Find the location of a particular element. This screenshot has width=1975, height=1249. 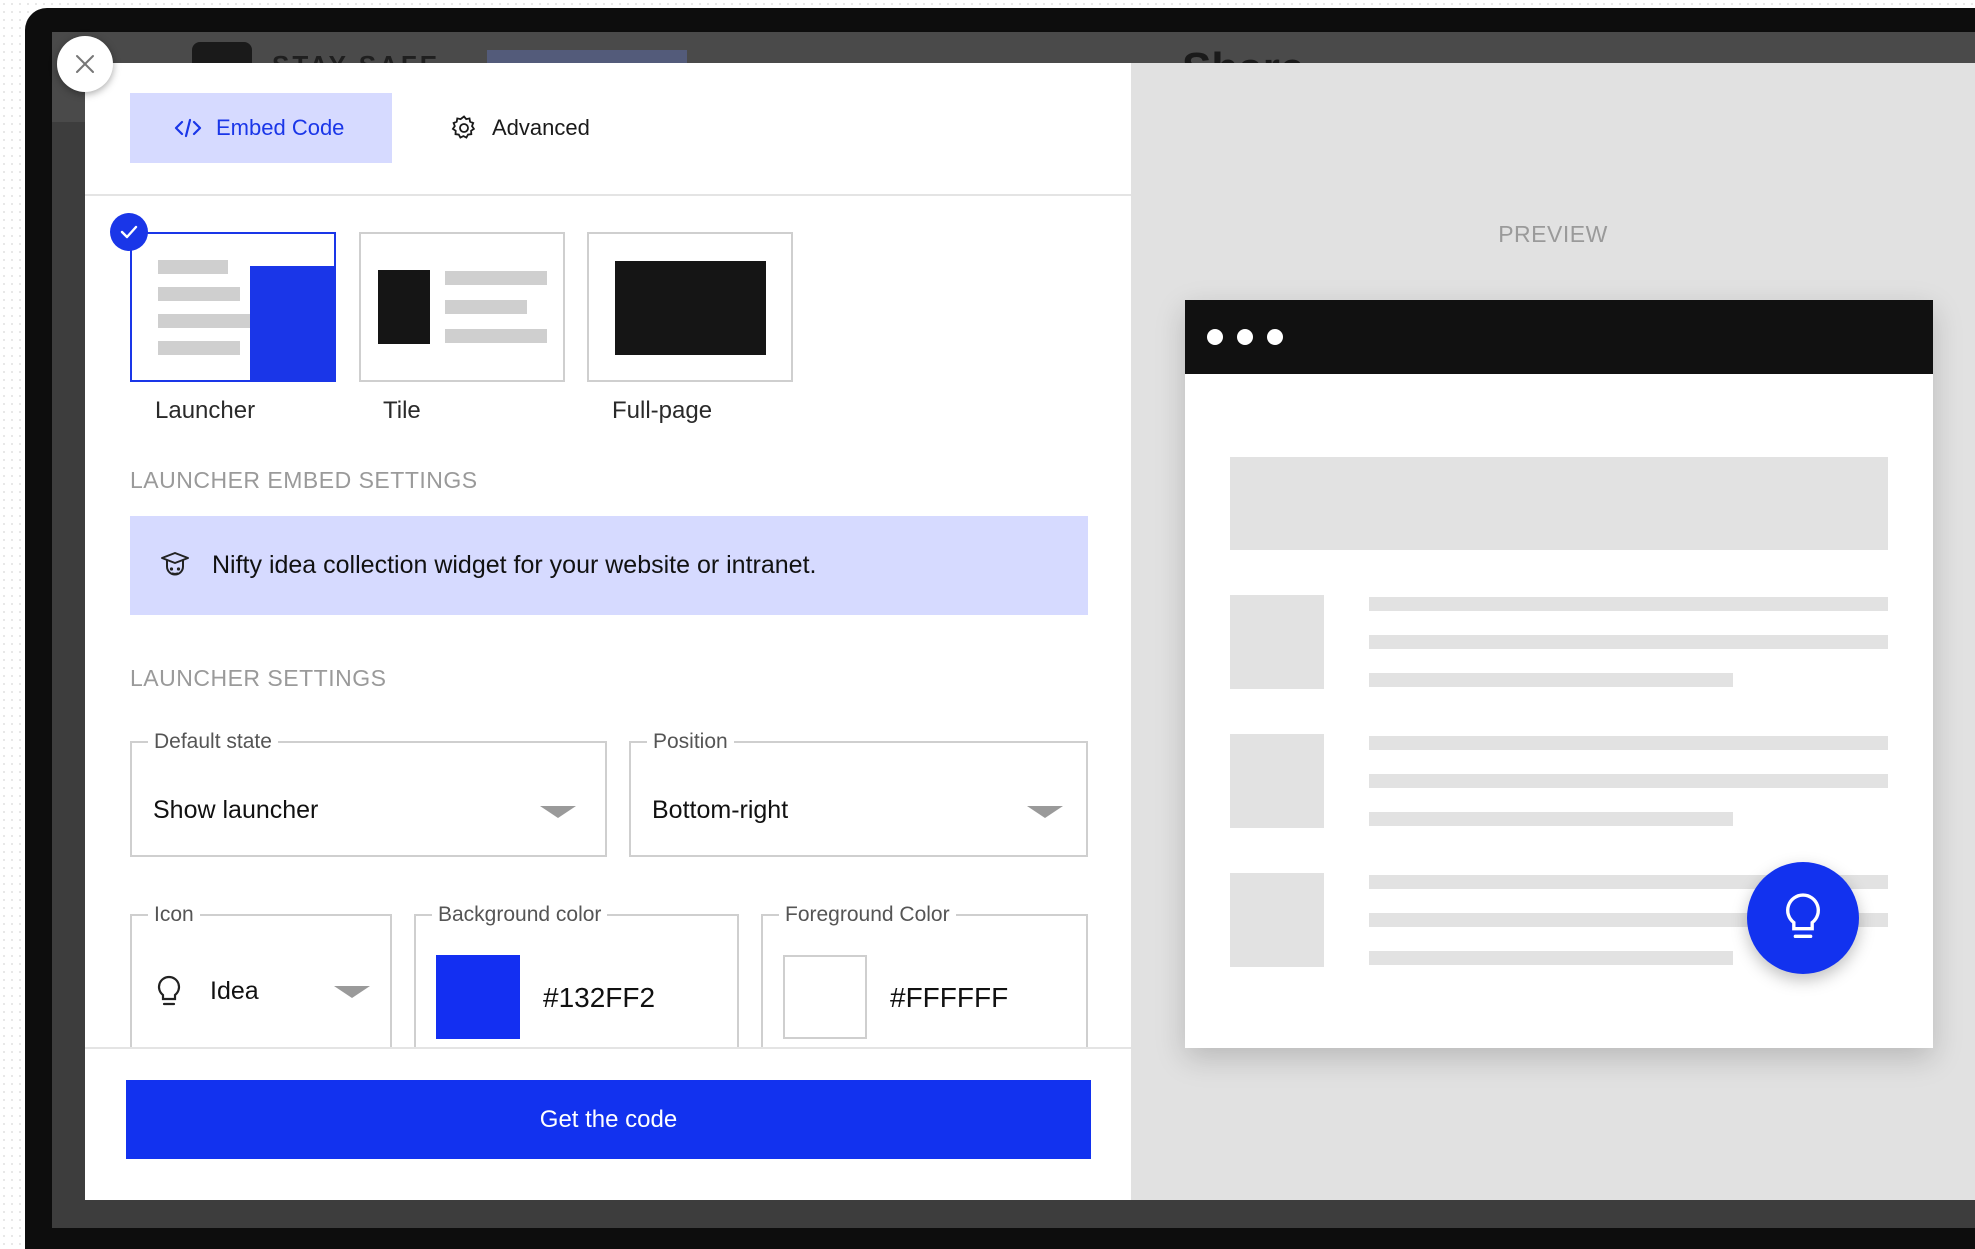

close-button is located at coordinates (85, 64).